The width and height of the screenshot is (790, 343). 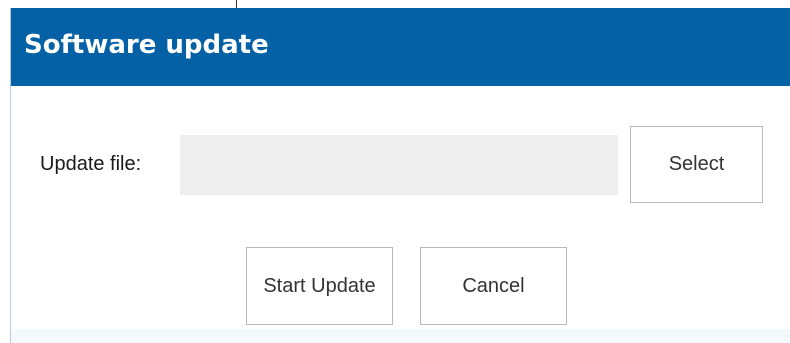 I want to click on start-update-button: Start Update, so click(x=319, y=286).